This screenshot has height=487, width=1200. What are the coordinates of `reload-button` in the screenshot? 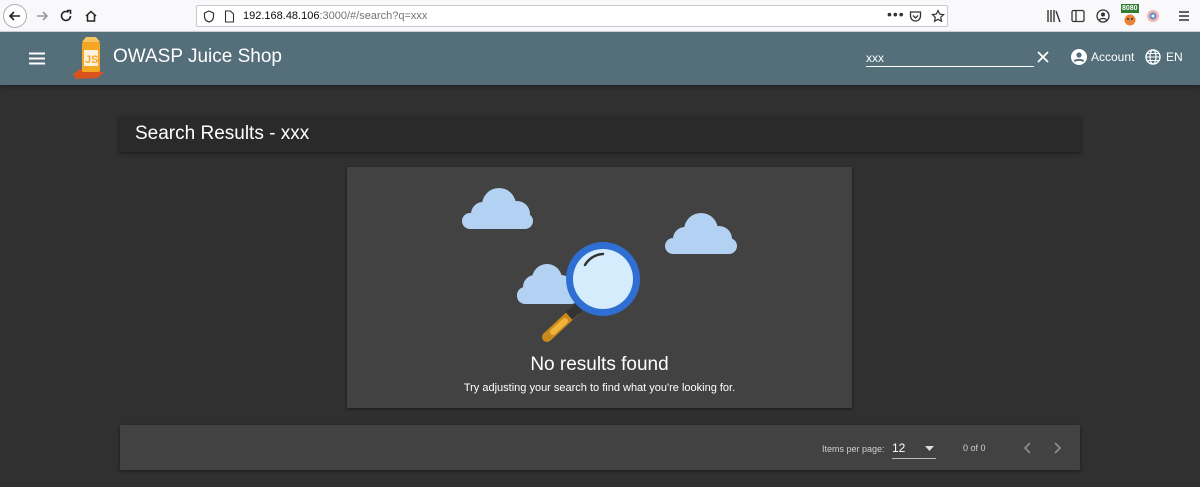 It's located at (66, 16).